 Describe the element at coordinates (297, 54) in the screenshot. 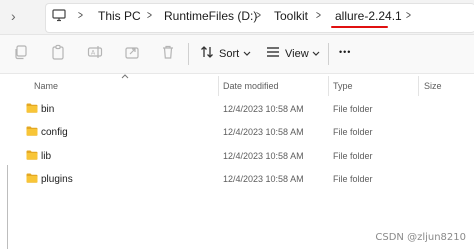

I see `view-button: View` at that location.